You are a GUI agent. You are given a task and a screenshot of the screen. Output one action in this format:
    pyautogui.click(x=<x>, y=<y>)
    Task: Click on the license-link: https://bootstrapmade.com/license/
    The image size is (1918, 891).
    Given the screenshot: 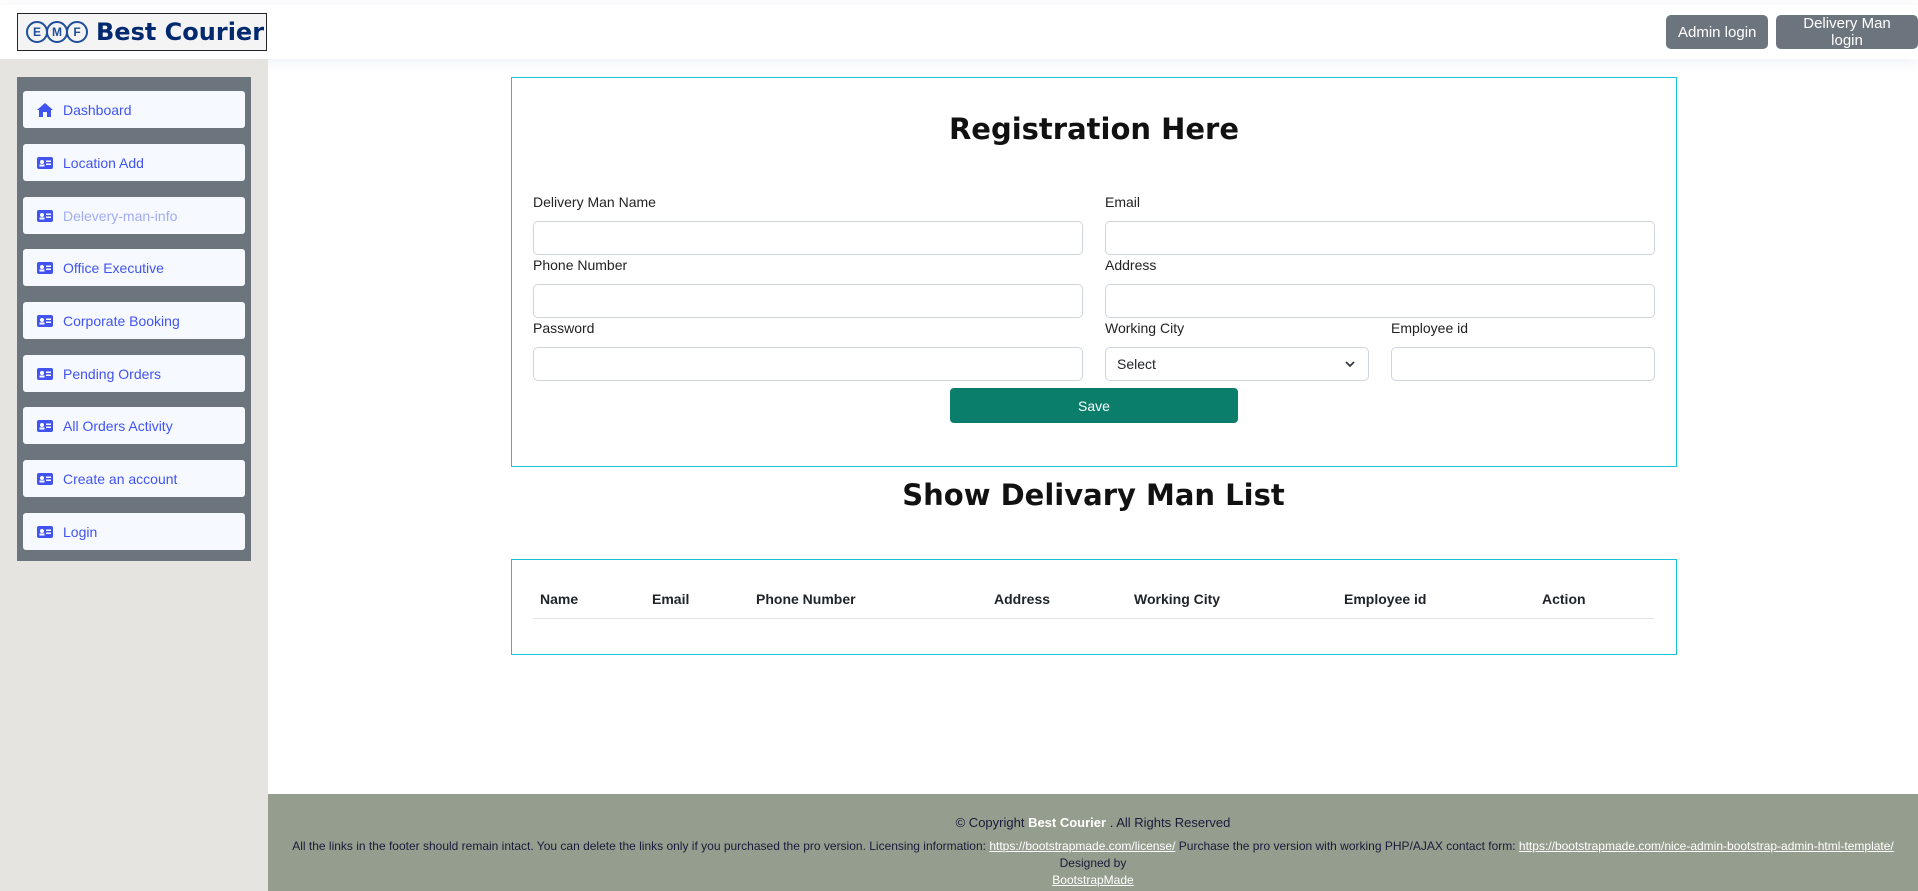 What is the action you would take?
    pyautogui.click(x=1082, y=846)
    